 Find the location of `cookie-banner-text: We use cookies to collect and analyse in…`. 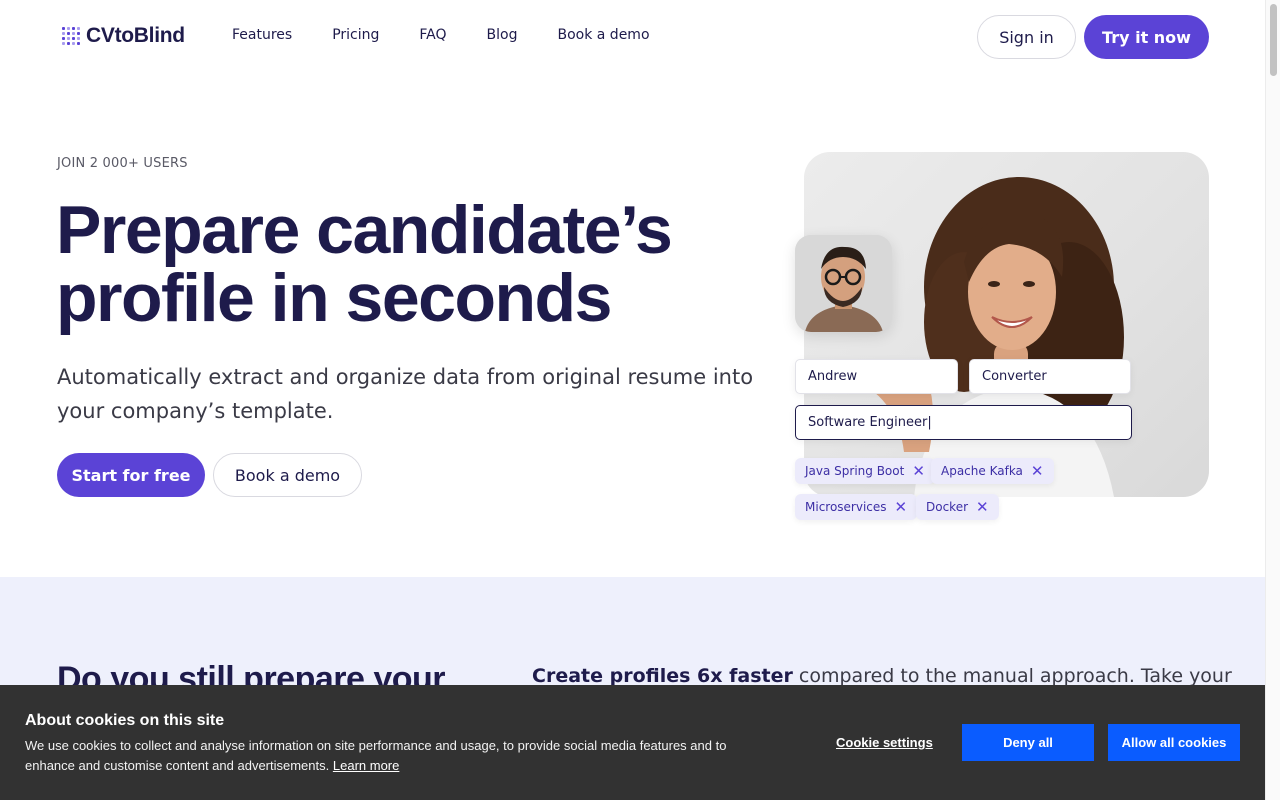

cookie-banner-text: We use cookies to collect and analyse in… is located at coordinates (395, 756).